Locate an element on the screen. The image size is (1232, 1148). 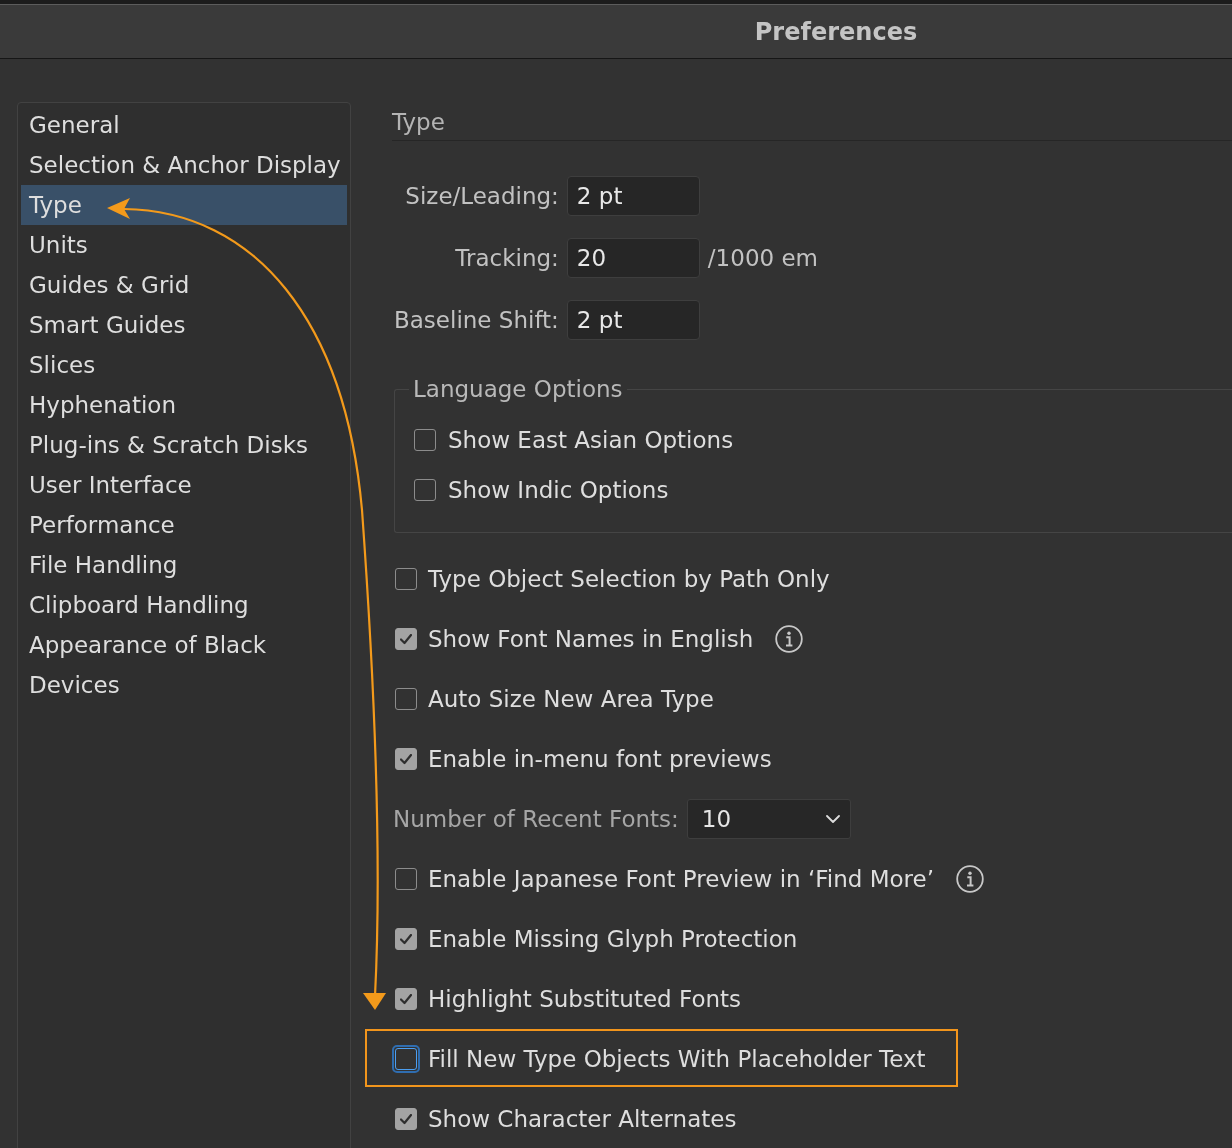
sidebar-item: Plug-ins & Scratch Disks is located at coordinates (184, 445).